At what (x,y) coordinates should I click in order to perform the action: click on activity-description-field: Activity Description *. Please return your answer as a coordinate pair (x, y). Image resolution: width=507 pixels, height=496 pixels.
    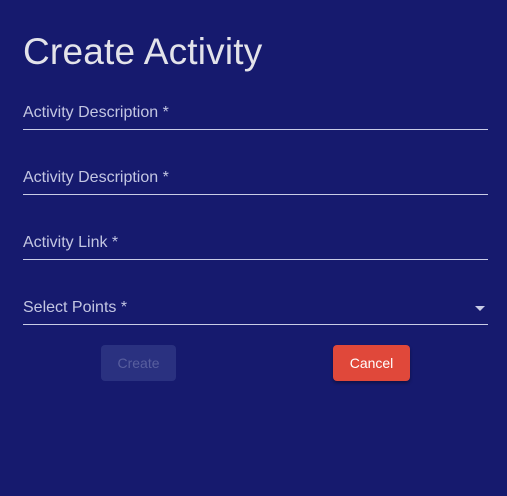
    Looking at the image, I should click on (257, 112).